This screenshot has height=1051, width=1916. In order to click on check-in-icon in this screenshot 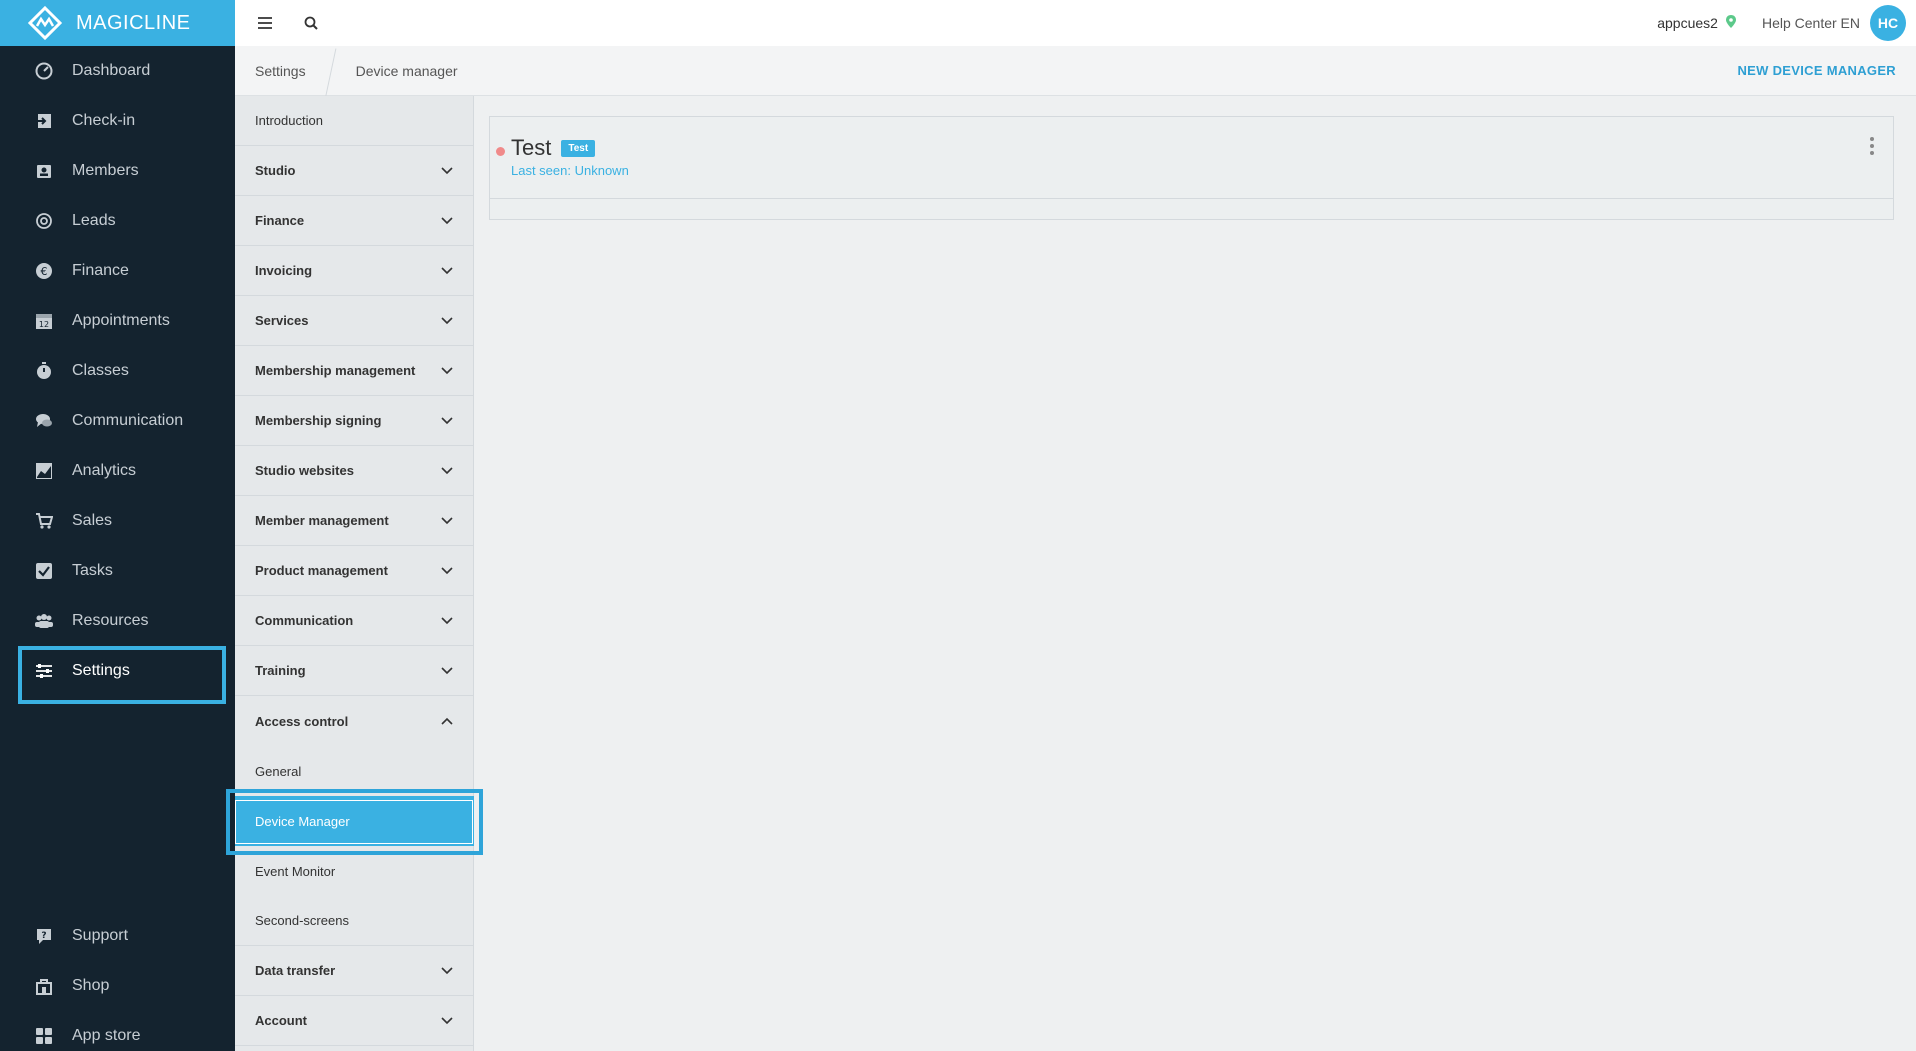, I will do `click(44, 121)`.